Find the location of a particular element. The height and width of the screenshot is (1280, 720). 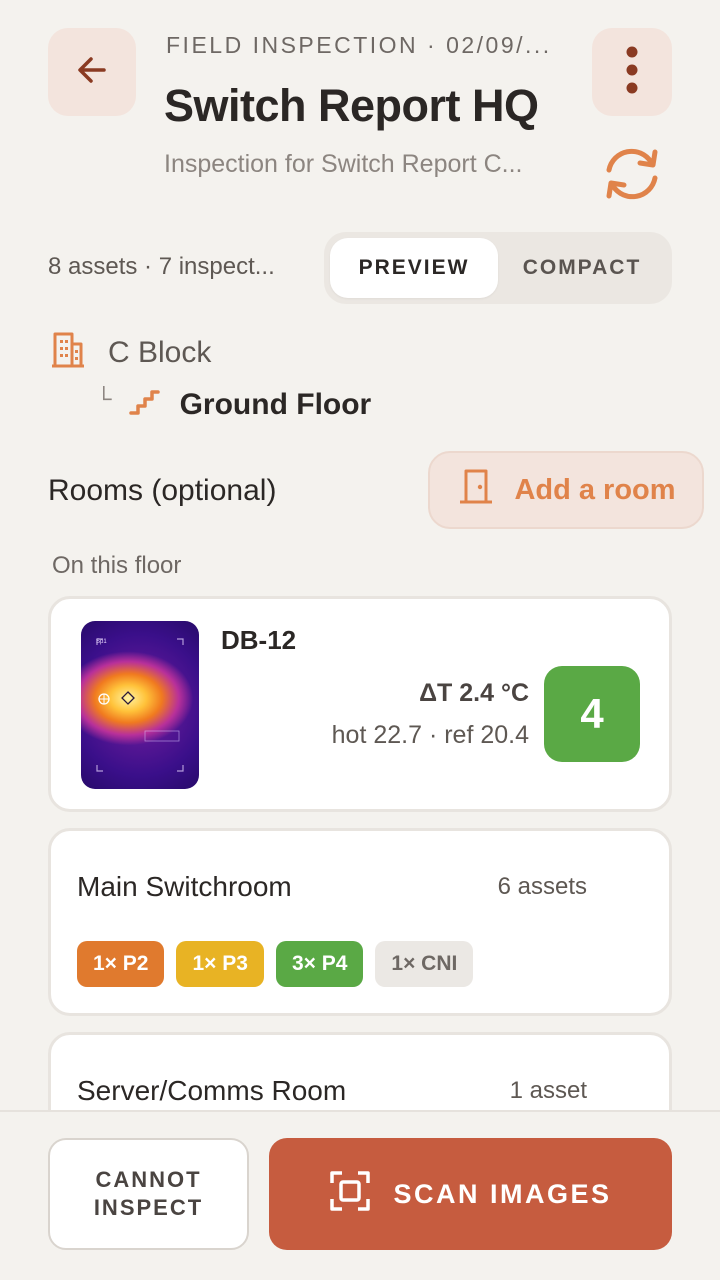

thermal-image-thumbnail: Sp1 is located at coordinates (140, 705).